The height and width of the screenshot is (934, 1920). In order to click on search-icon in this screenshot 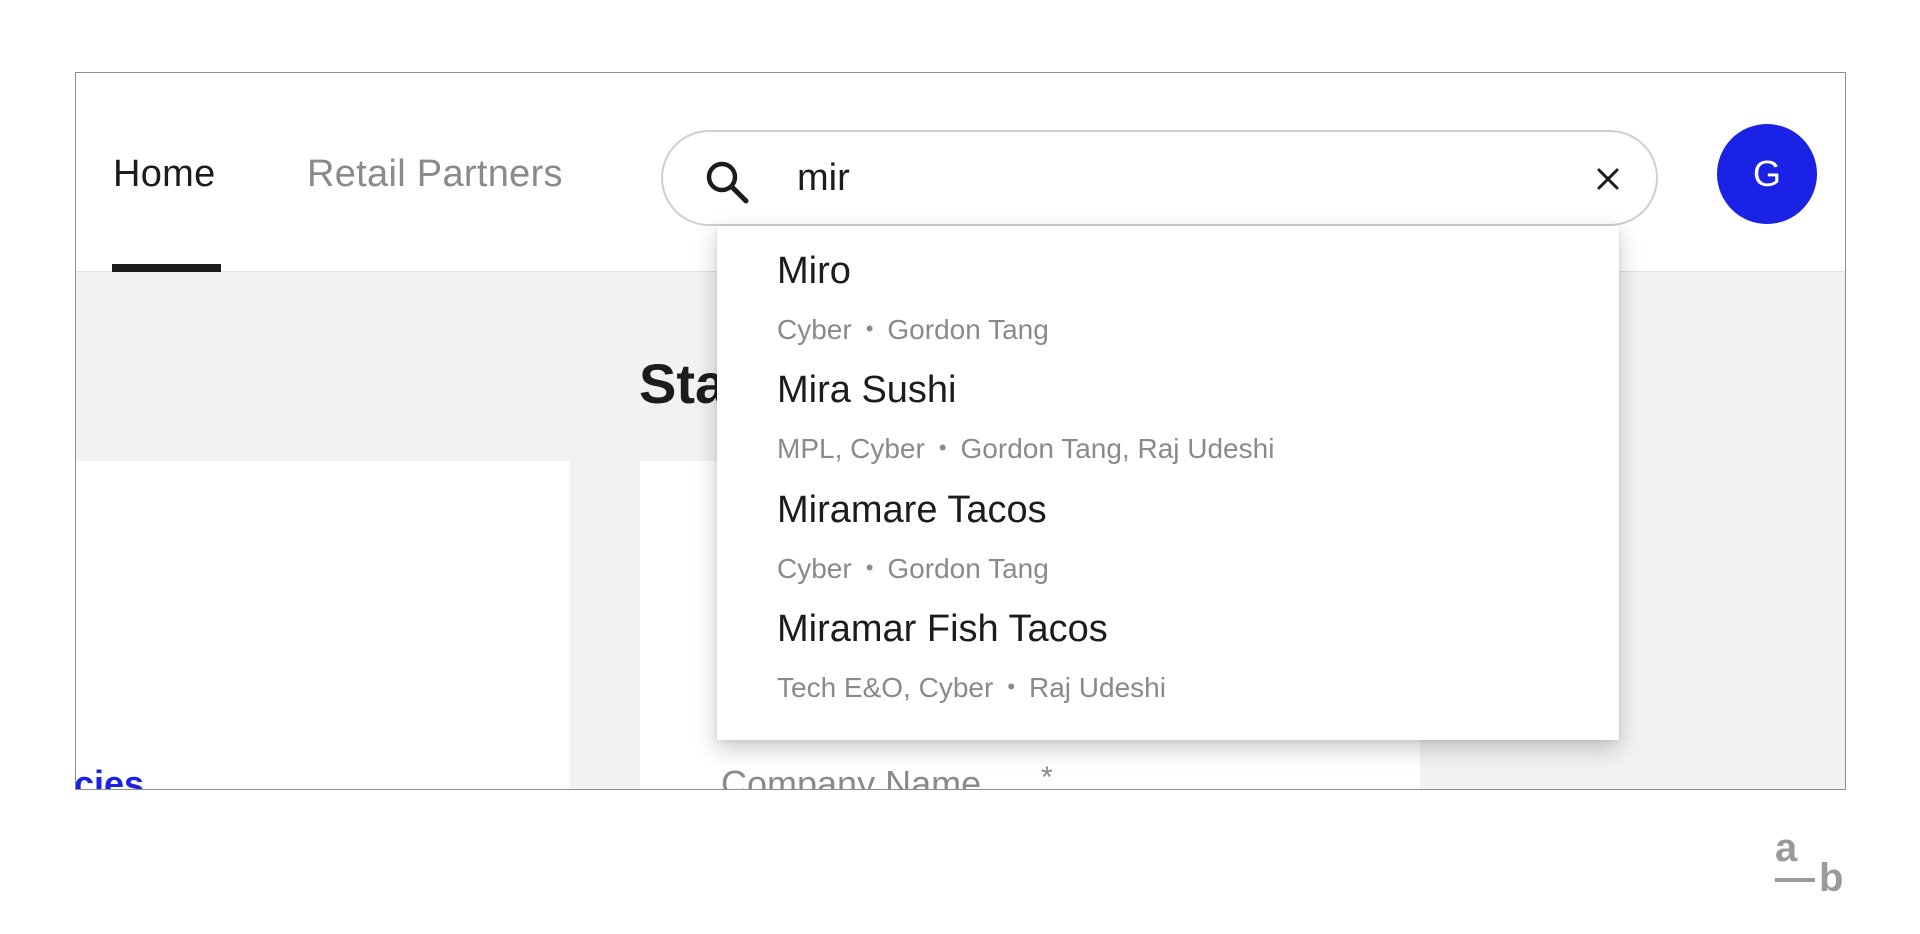, I will do `click(727, 182)`.